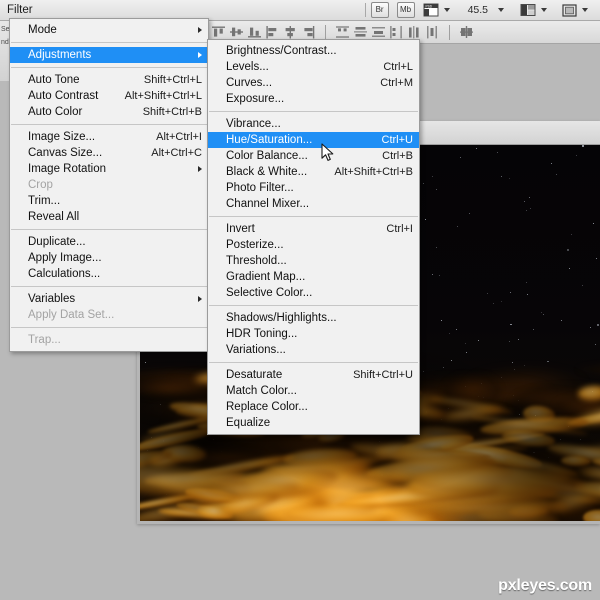 Image resolution: width=600 pixels, height=600 pixels. I want to click on menu-item-shortcut: Shift+Ctrl+L, so click(172, 80).